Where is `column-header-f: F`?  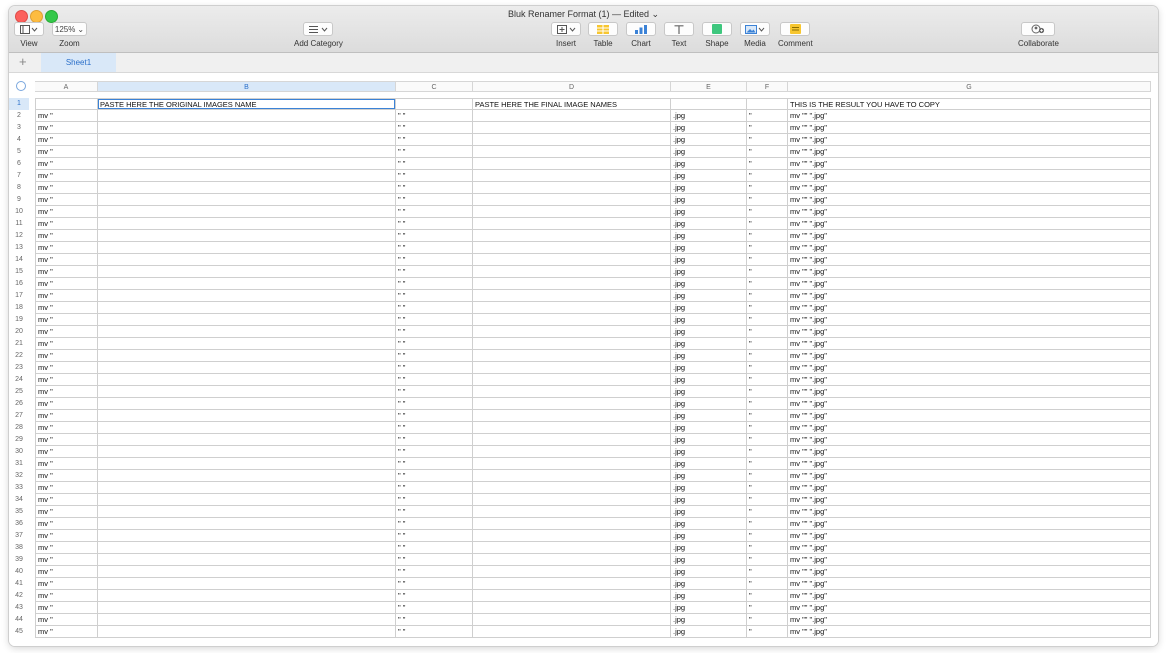
column-header-f: F is located at coordinates (767, 86).